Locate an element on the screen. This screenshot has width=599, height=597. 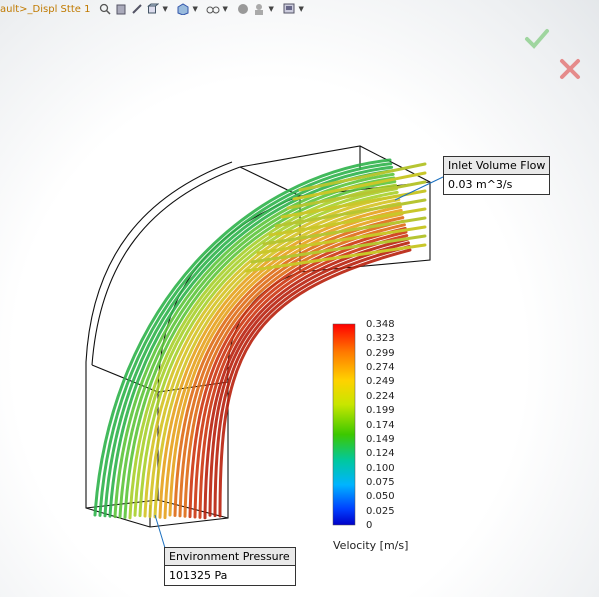
legend-tick-label: 0.174 is located at coordinates (380, 425).